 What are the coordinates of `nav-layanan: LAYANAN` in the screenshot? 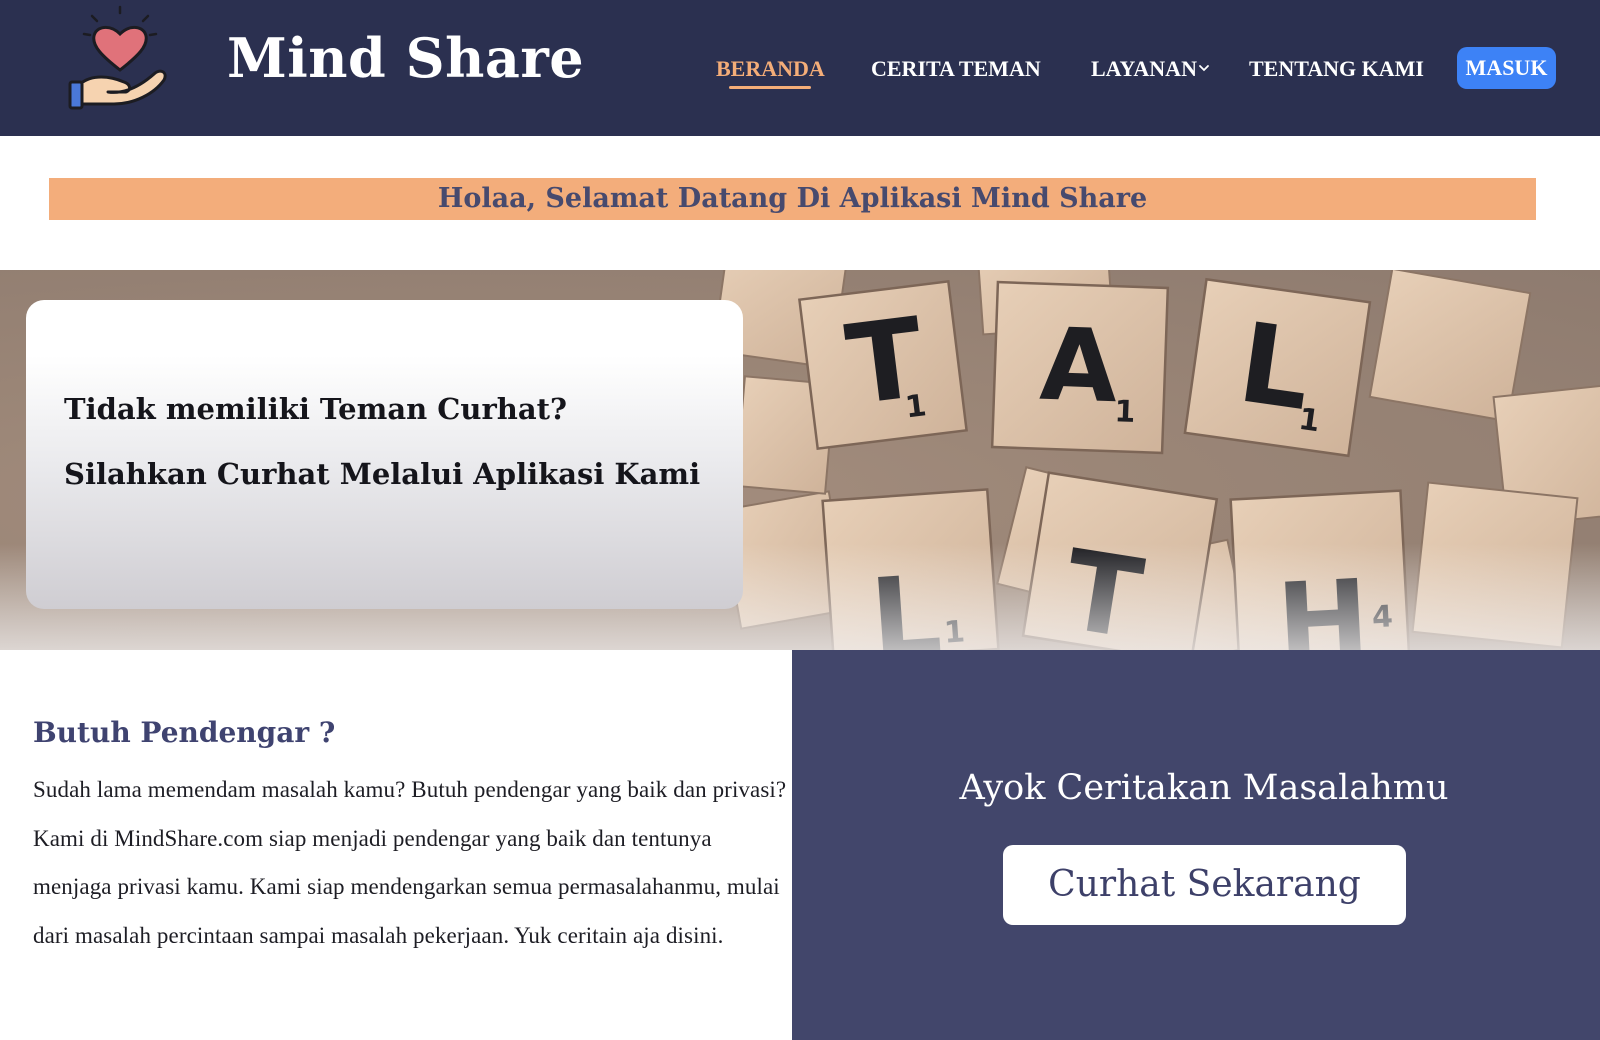 It's located at (1144, 69).